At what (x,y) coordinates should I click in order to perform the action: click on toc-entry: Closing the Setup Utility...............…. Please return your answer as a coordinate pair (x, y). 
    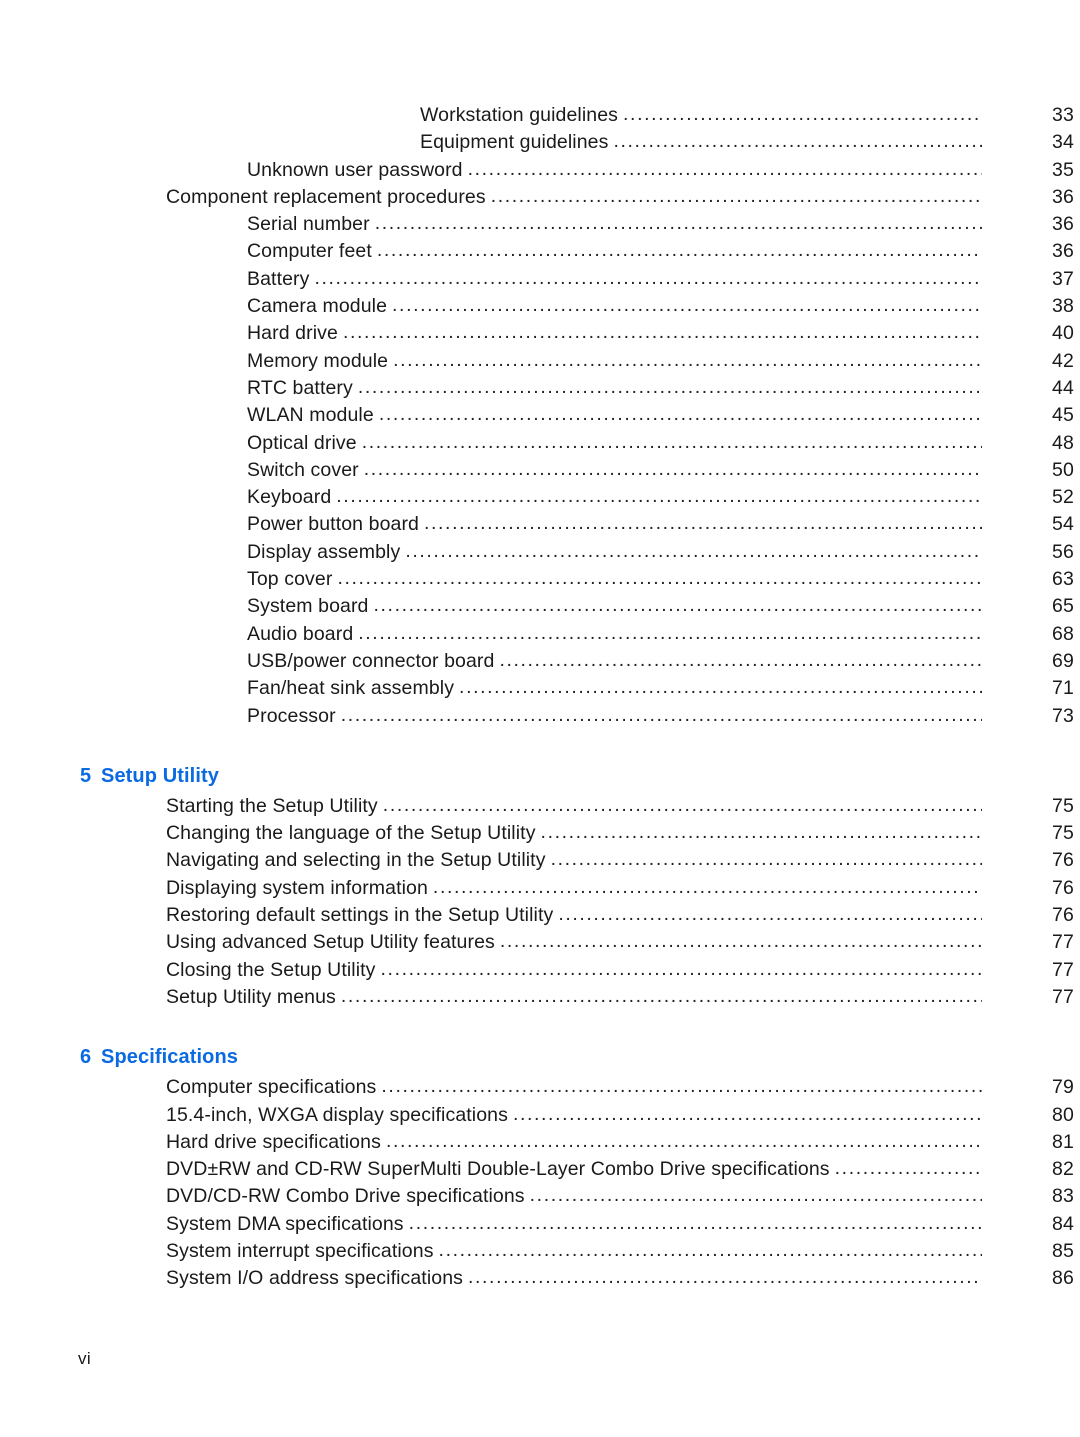
    Looking at the image, I should click on (540, 972).